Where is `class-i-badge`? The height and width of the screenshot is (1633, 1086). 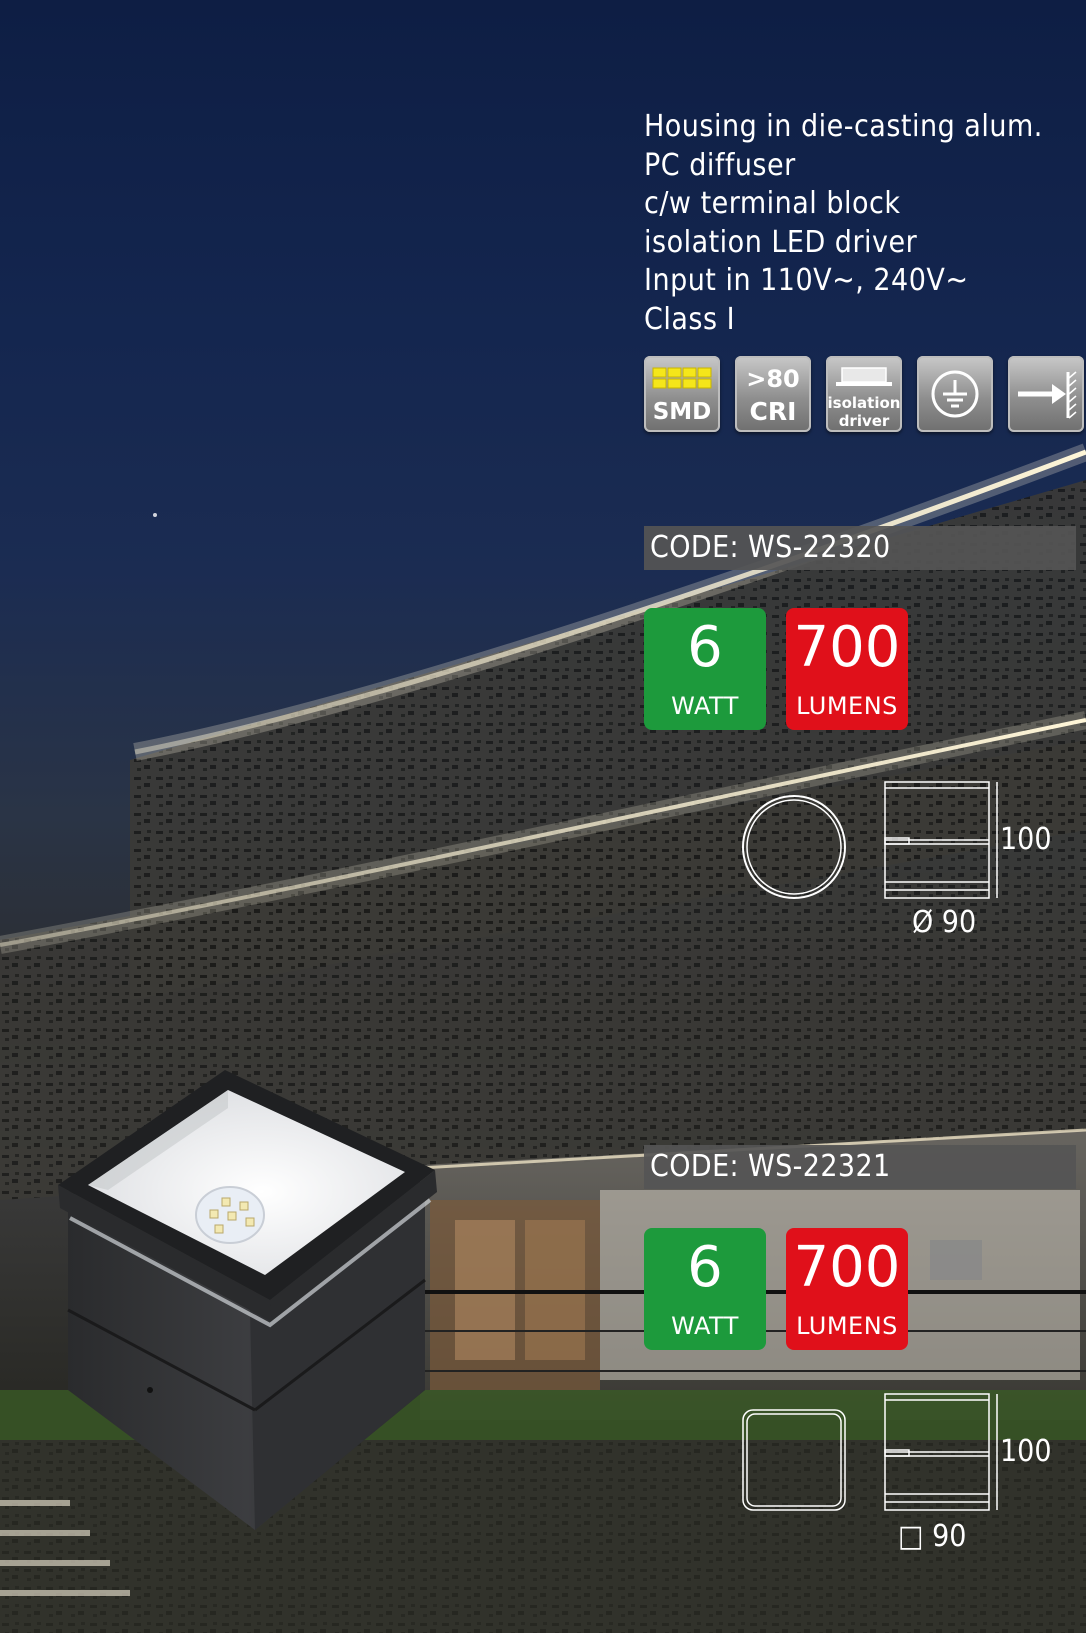
class-i-badge is located at coordinates (955, 394).